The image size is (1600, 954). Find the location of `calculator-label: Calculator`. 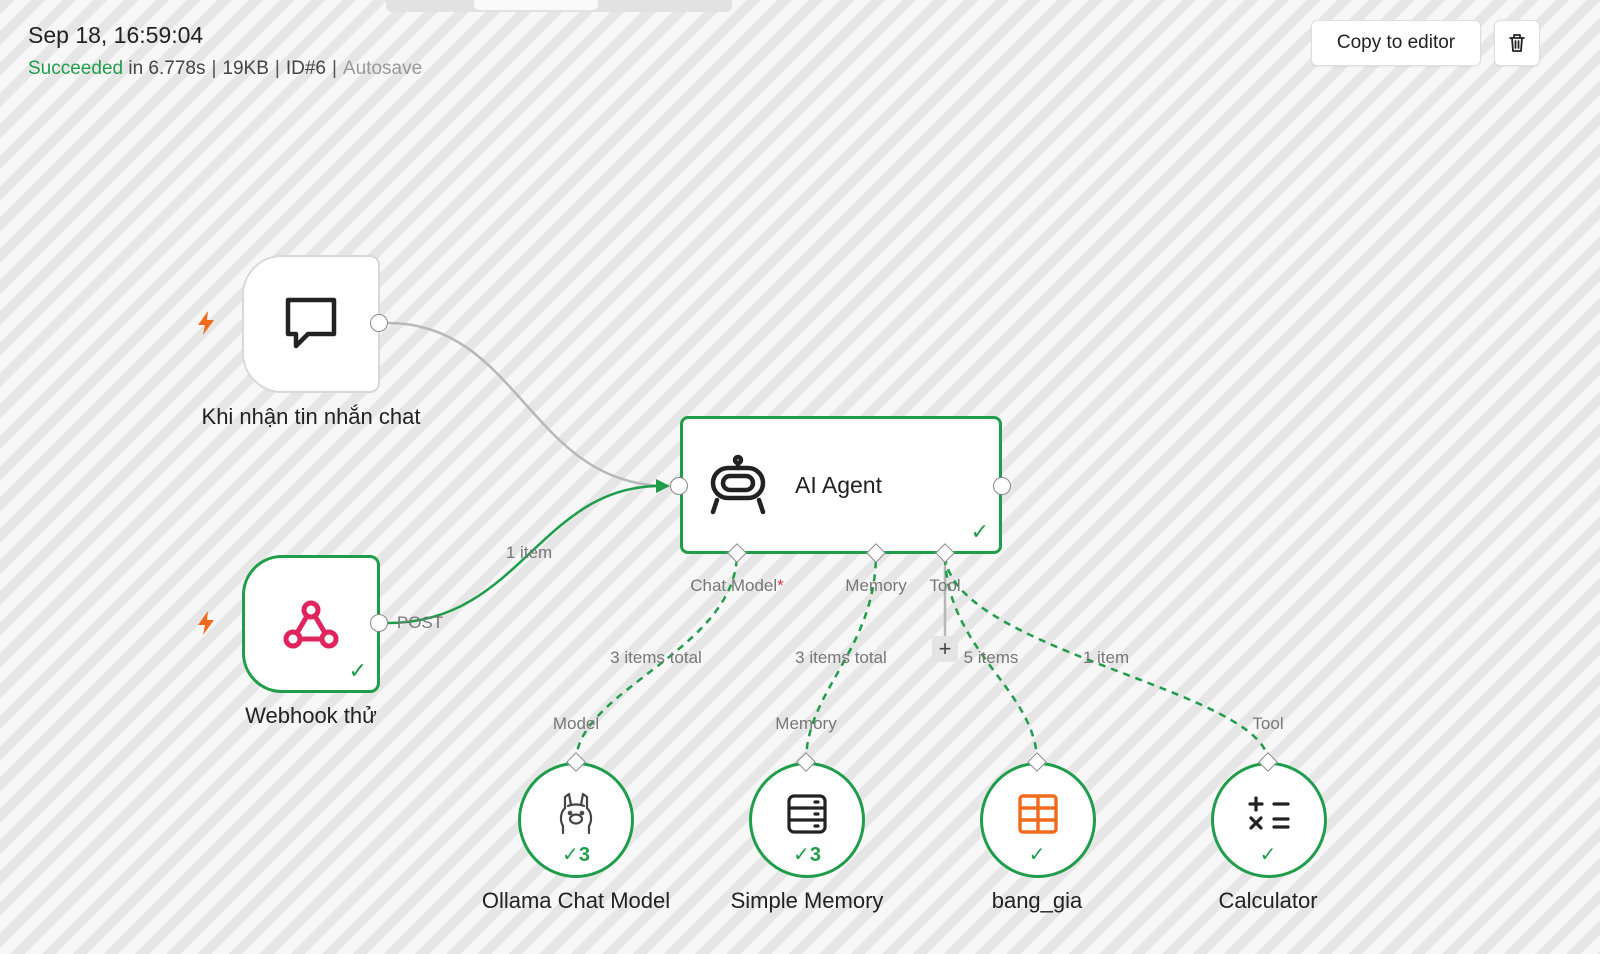

calculator-label: Calculator is located at coordinates (1268, 900).